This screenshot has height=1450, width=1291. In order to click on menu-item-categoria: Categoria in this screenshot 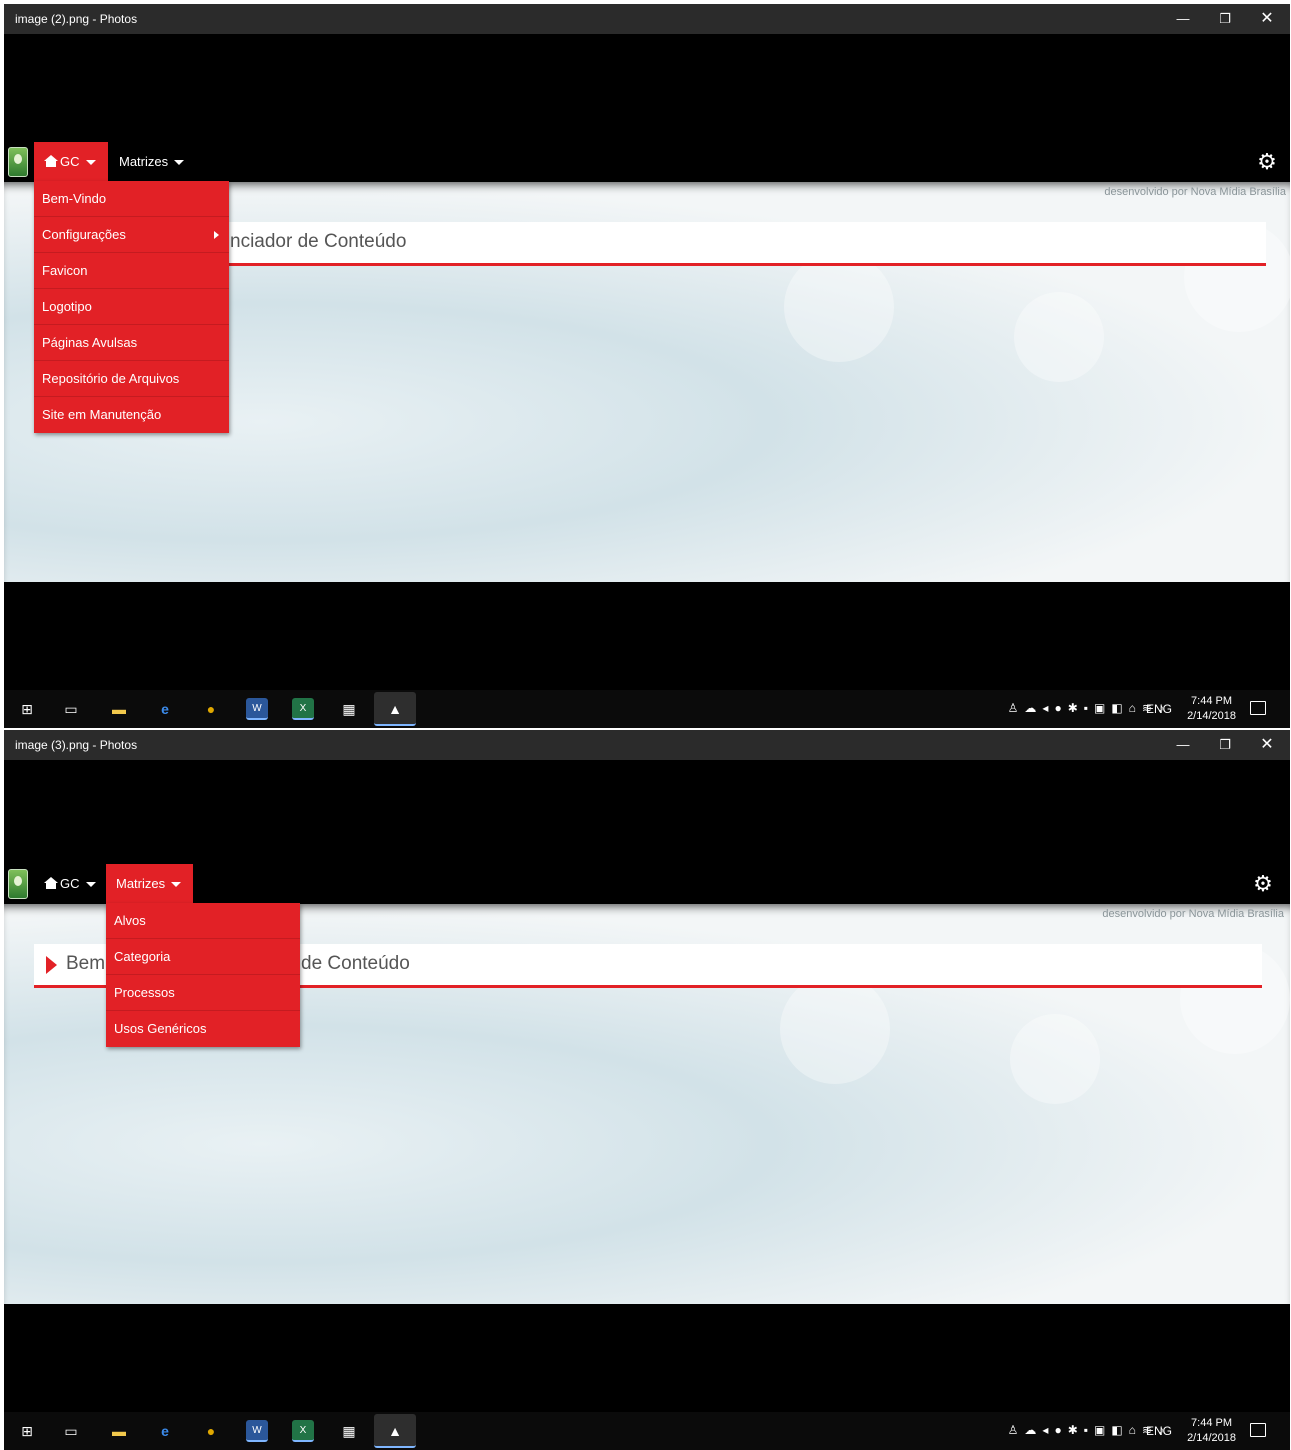, I will do `click(203, 957)`.